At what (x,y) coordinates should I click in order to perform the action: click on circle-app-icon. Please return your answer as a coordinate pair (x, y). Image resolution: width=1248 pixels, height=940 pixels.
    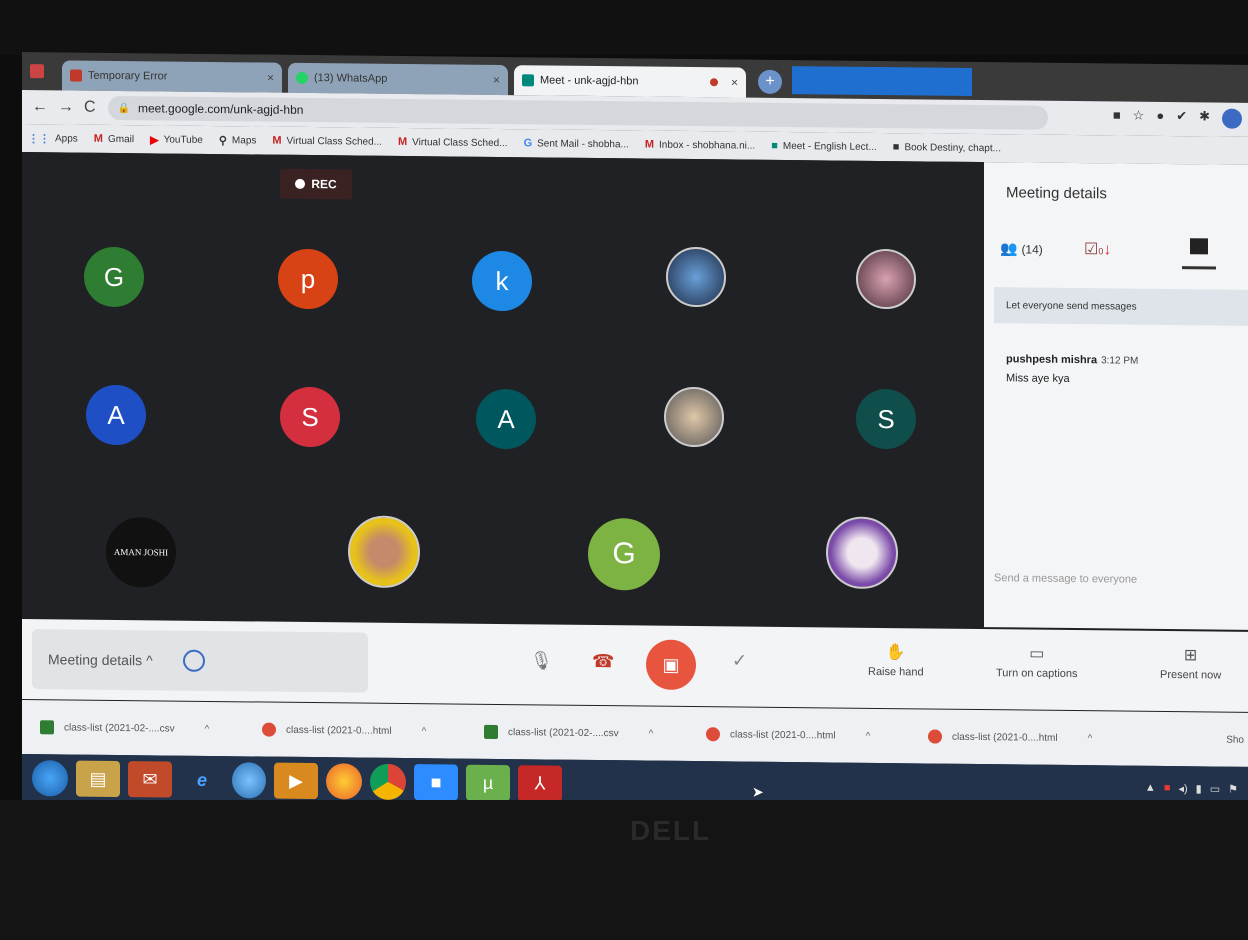
    Looking at the image, I should click on (249, 780).